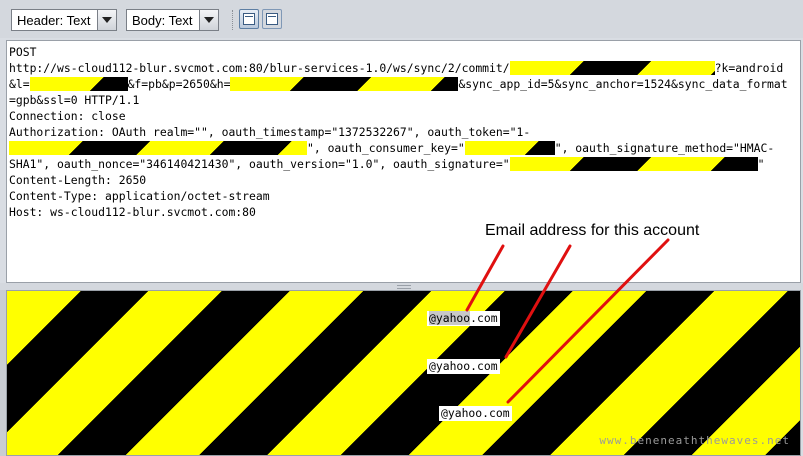  I want to click on toolbar: Header: Text Body: Text, so click(401, 19).